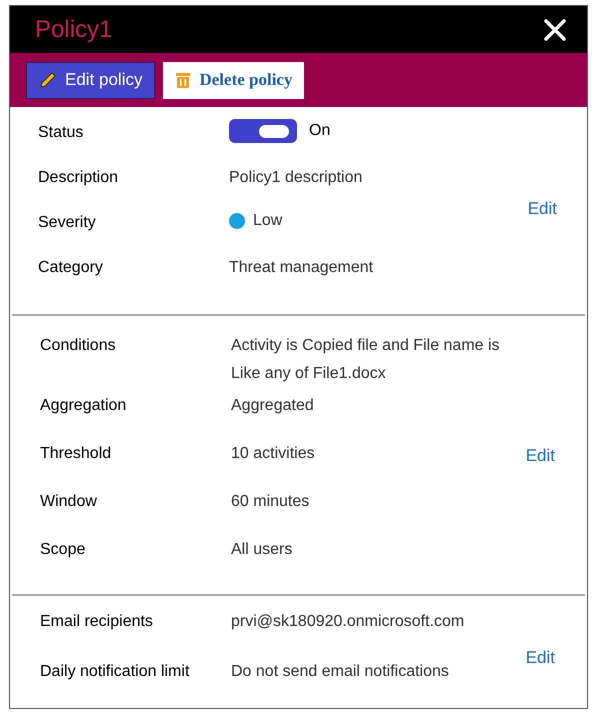 The width and height of the screenshot is (596, 715). Describe the element at coordinates (267, 221) in the screenshot. I see `field-value: Low` at that location.